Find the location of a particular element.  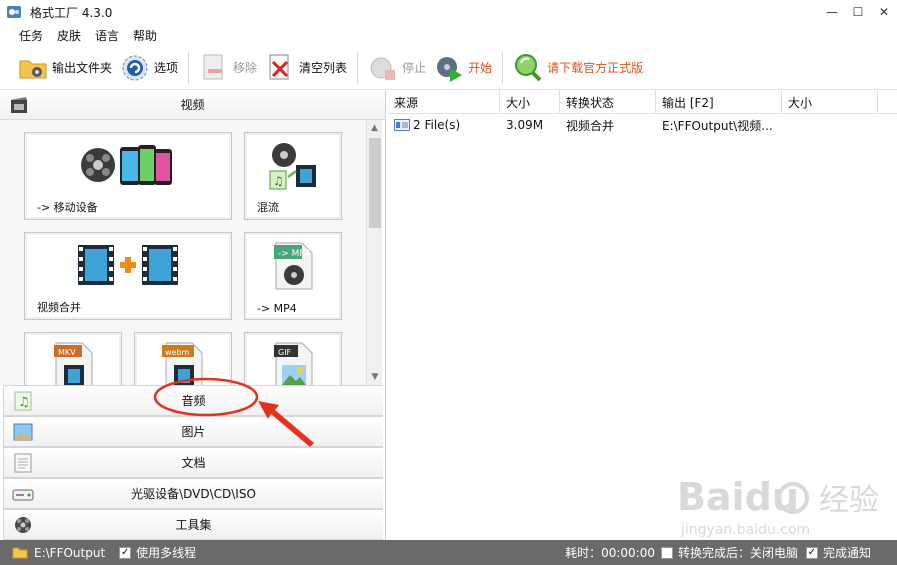

video-category-header: 视频 is located at coordinates (192, 105).